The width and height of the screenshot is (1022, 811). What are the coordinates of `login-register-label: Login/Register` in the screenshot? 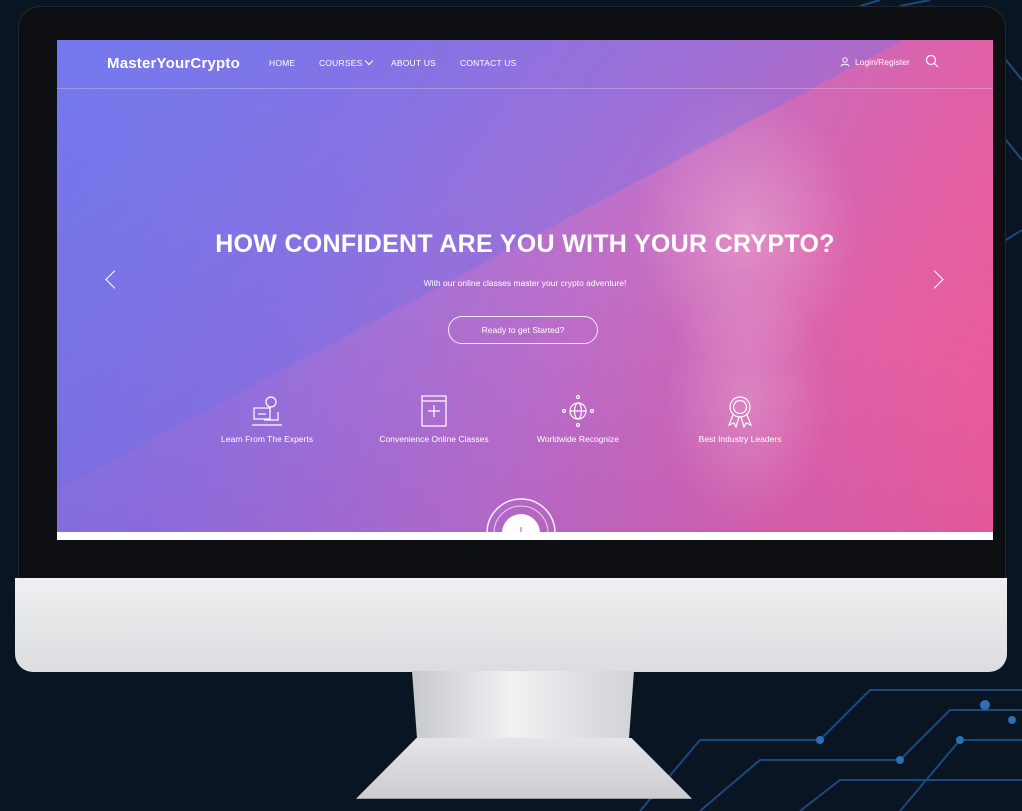 It's located at (882, 62).